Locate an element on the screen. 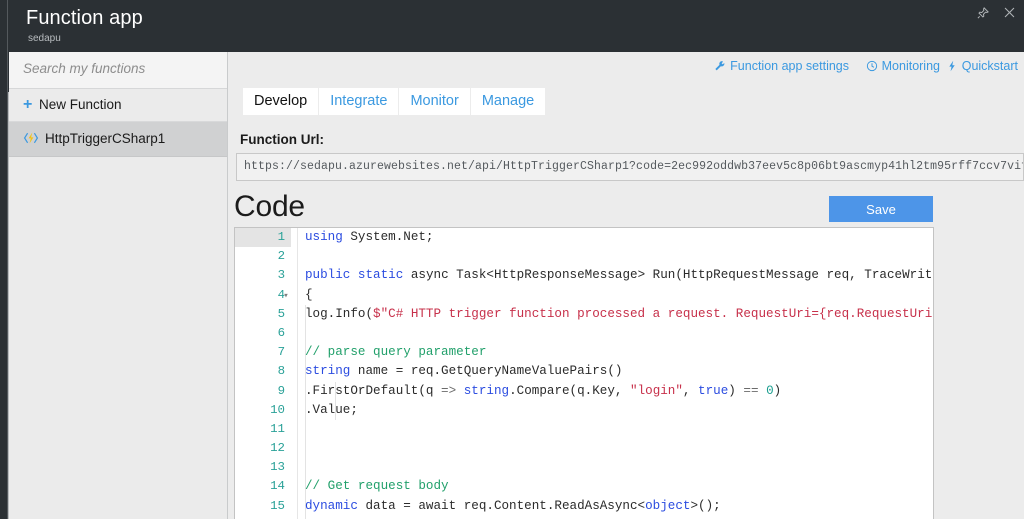 The width and height of the screenshot is (1024, 519). code-line: 10 .Value; is located at coordinates (584, 410).